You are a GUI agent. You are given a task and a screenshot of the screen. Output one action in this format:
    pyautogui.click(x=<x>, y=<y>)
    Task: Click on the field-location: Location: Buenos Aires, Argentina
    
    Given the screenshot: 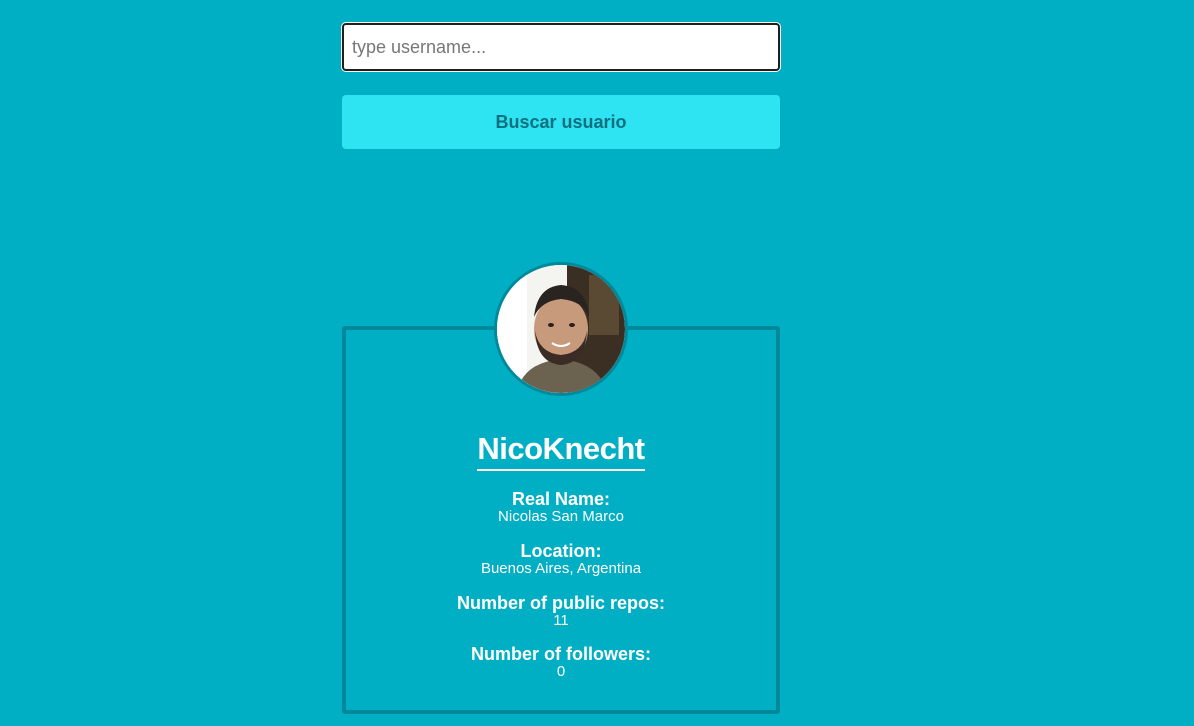 What is the action you would take?
    pyautogui.click(x=561, y=559)
    